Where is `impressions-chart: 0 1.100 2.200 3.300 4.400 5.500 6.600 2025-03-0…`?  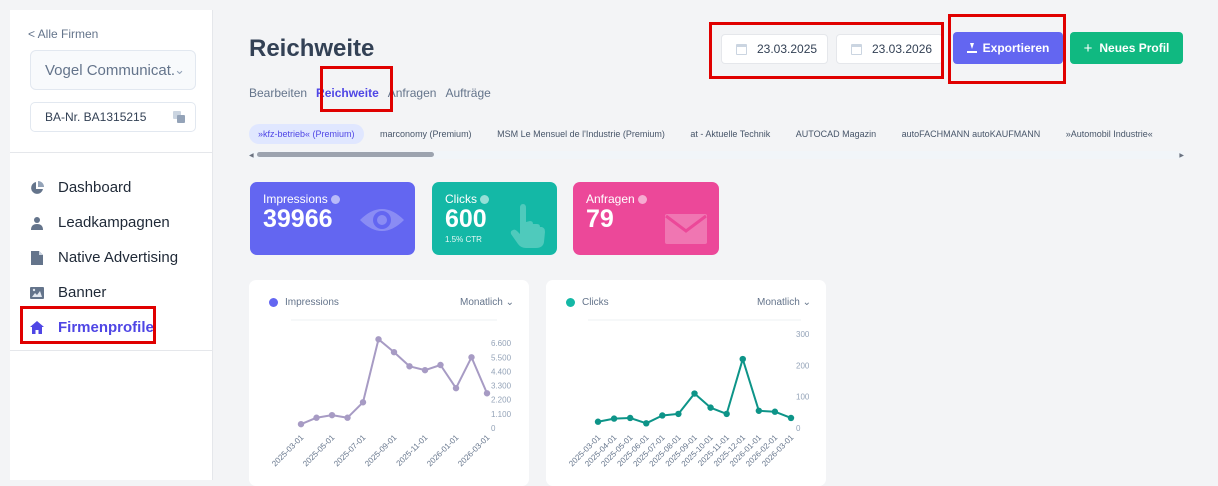 impressions-chart: 0 1.100 2.200 3.300 4.400 5.500 6.600 2025-03-0… is located at coordinates (391, 394).